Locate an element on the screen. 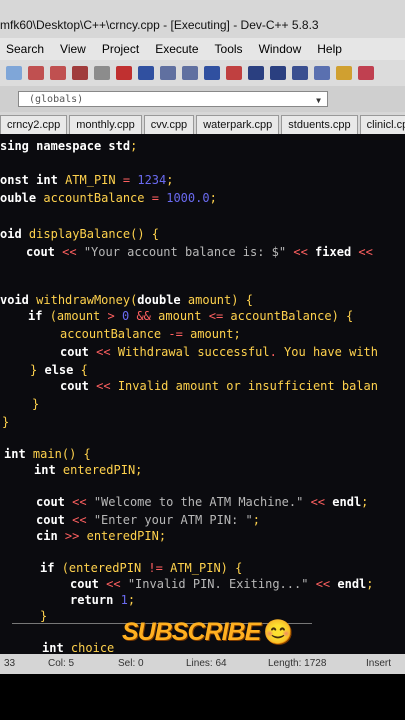 This screenshot has height=720, width=405. indent-icon is located at coordinates (212, 73).